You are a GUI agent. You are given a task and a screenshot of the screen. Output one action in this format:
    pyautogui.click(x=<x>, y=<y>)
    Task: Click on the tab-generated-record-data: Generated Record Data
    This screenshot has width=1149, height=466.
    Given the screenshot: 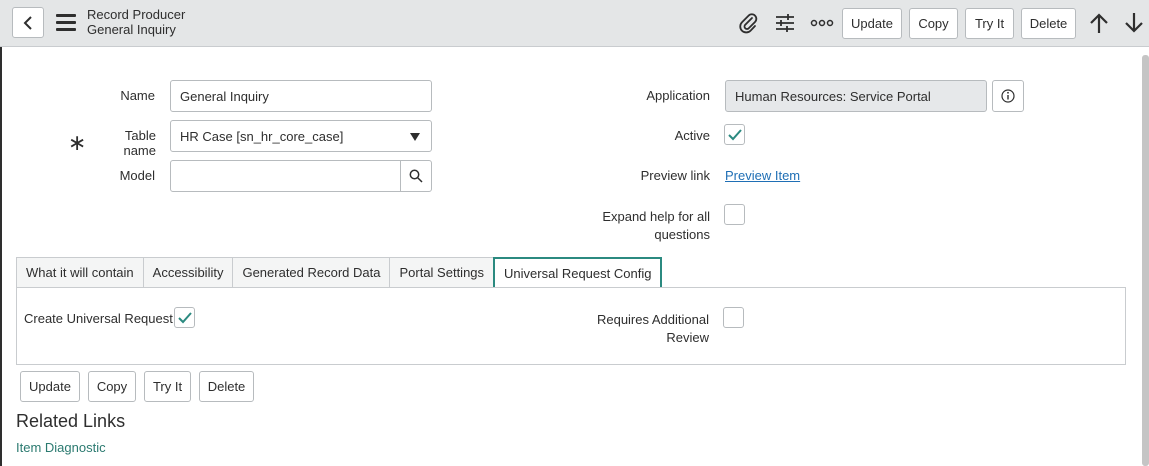 What is the action you would take?
    pyautogui.click(x=311, y=272)
    